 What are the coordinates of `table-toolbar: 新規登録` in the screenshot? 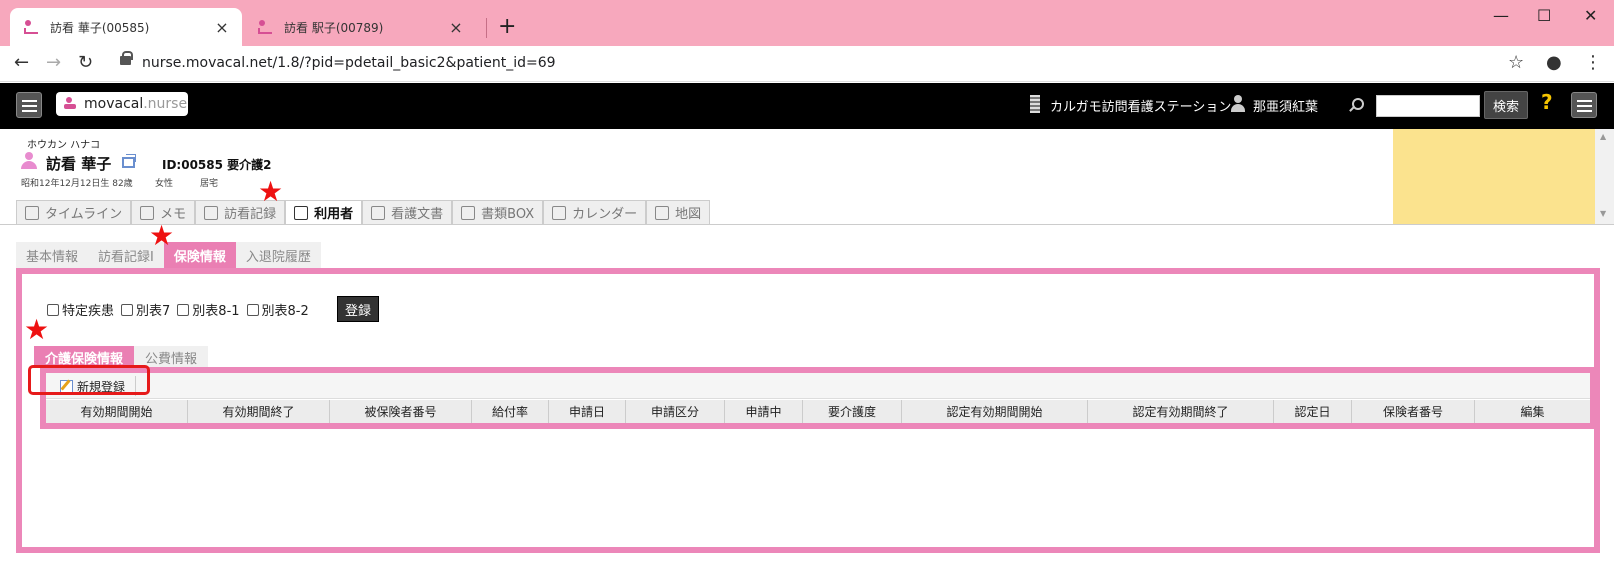 It's located at (818, 386).